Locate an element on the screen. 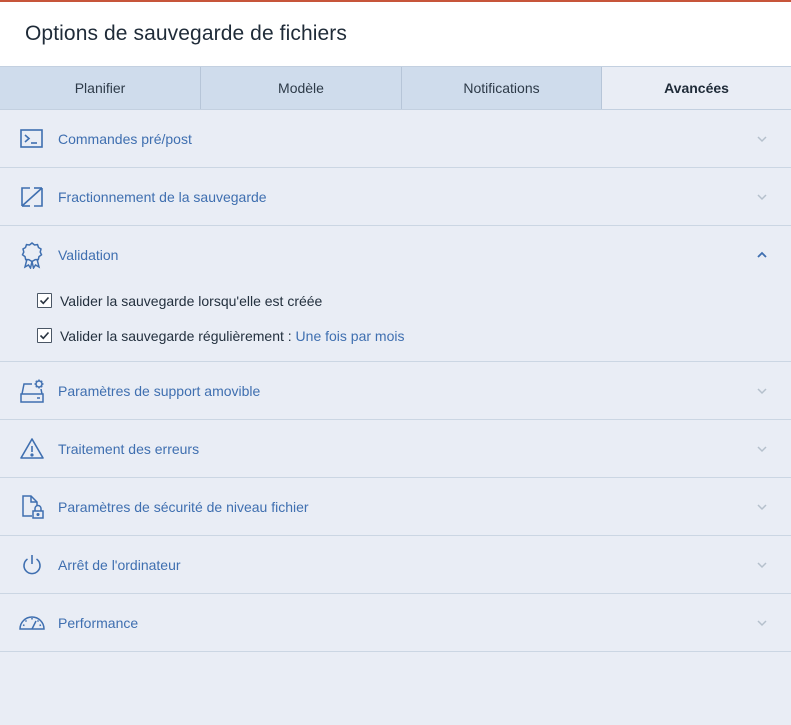 The image size is (791, 725). split-icon is located at coordinates (32, 197).